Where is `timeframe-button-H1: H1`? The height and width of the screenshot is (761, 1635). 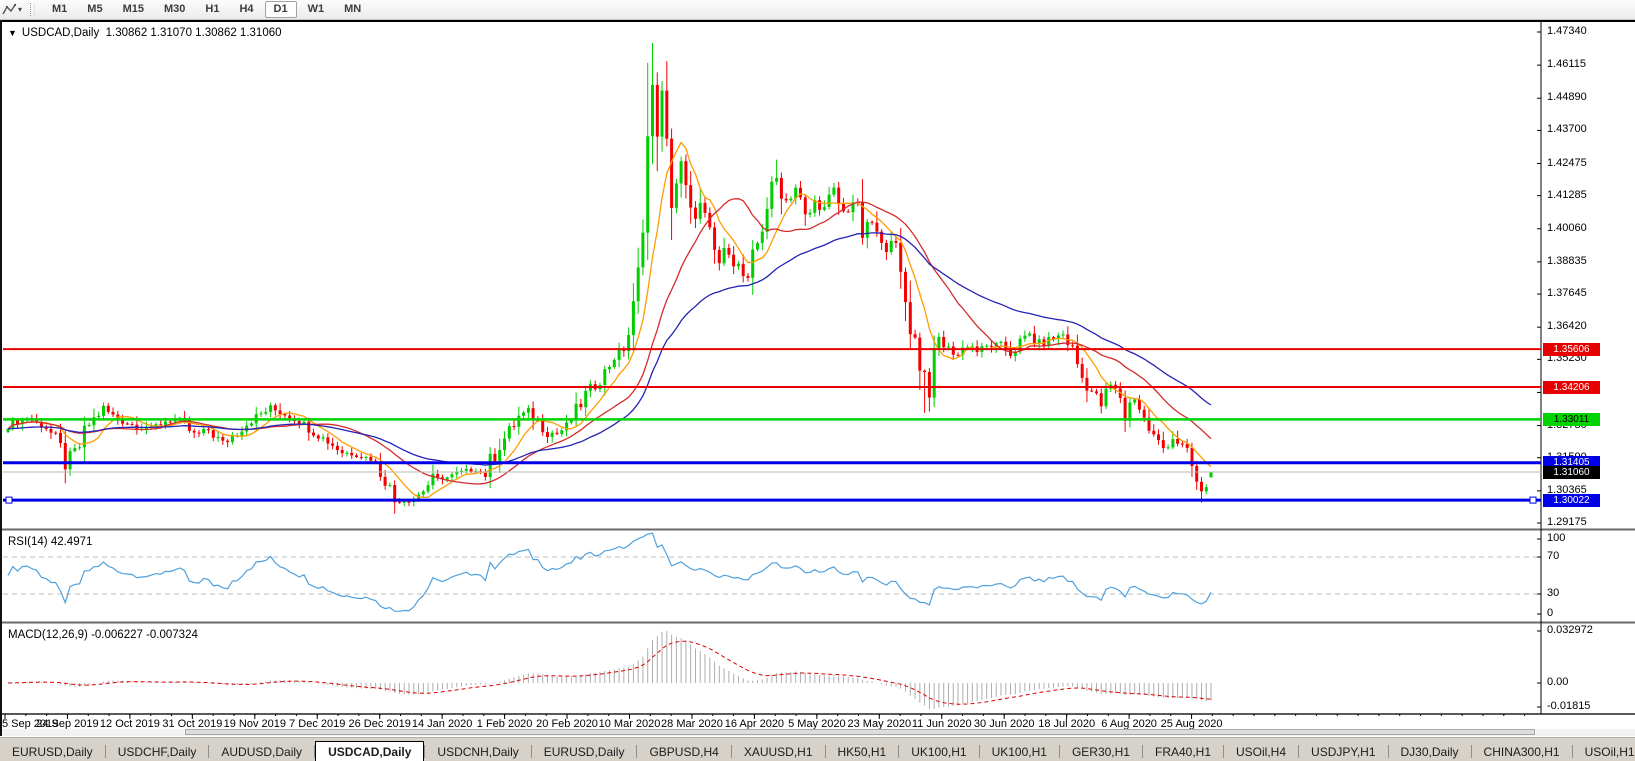 timeframe-button-H1: H1 is located at coordinates (212, 9).